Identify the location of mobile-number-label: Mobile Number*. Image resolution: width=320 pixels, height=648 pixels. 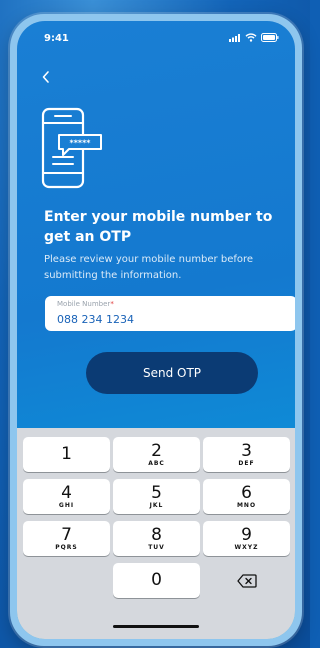
(85, 304).